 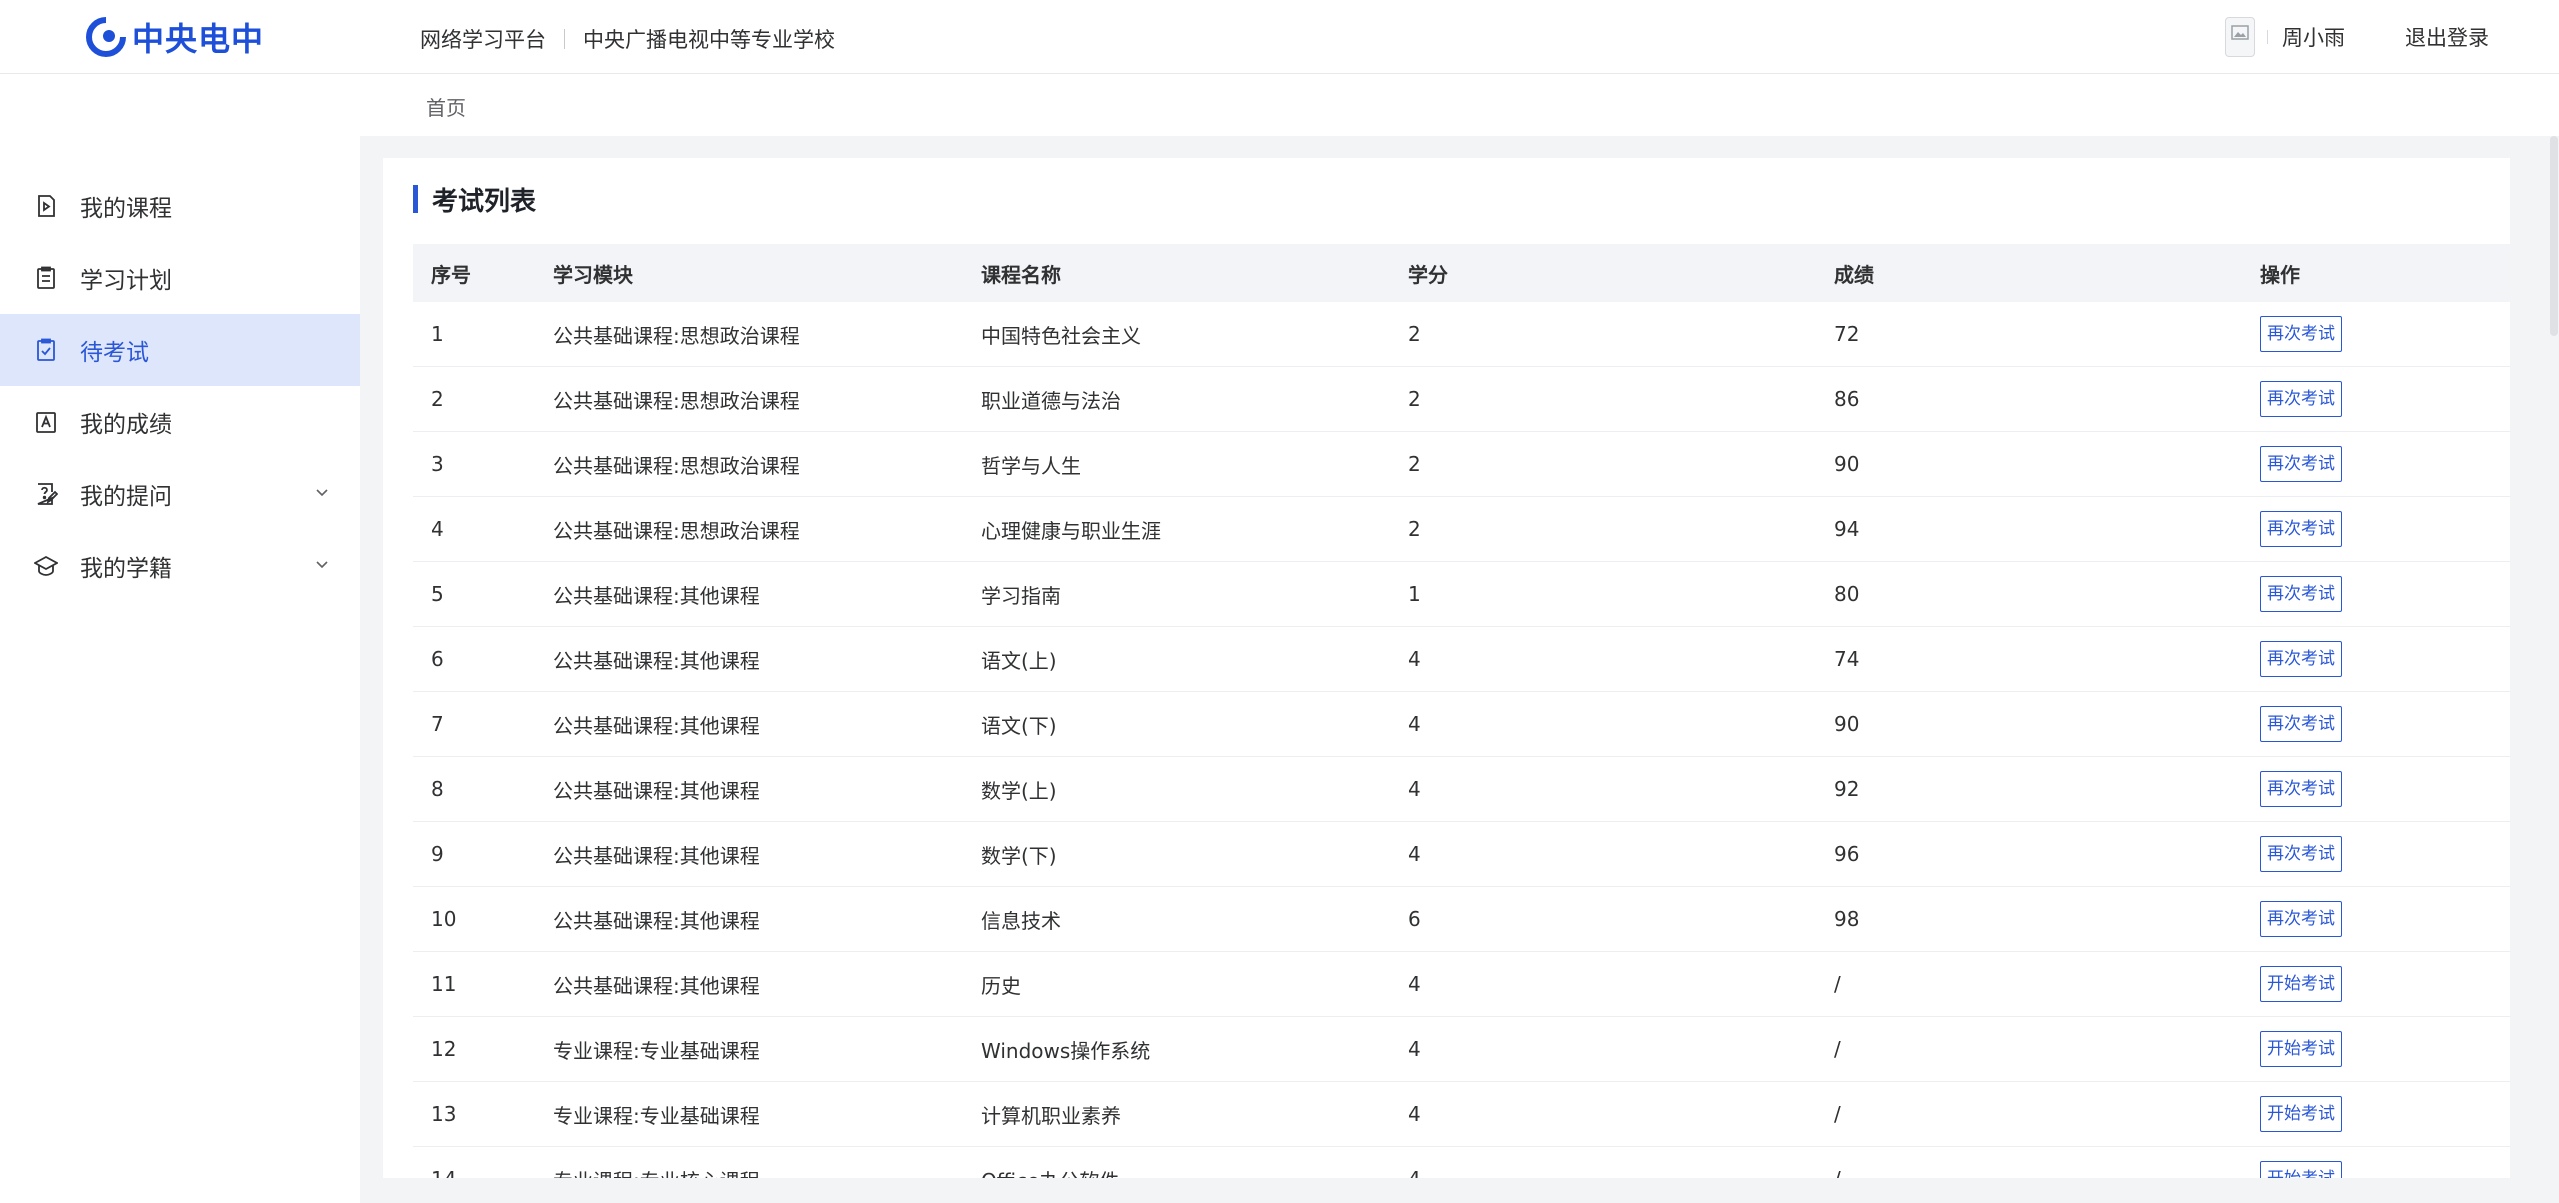 I want to click on sidebar-item-my-grades: 我的成绩, so click(x=180, y=422).